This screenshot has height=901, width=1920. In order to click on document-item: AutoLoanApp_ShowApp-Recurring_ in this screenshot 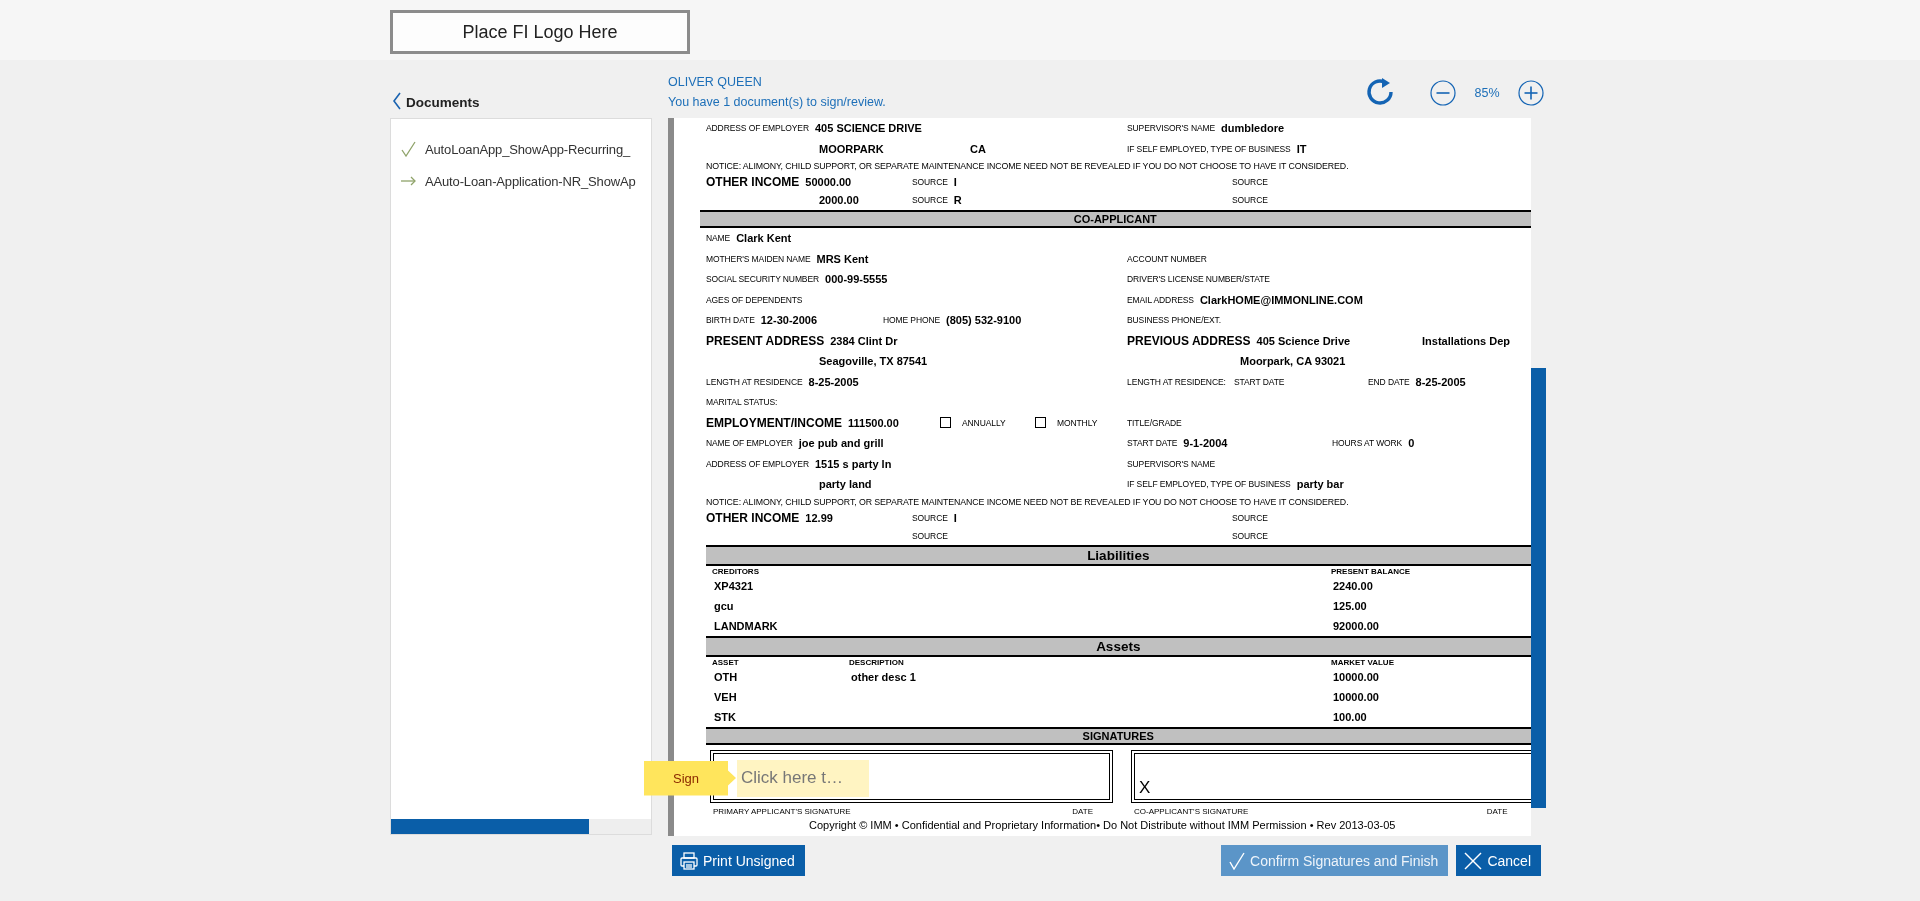, I will do `click(521, 149)`.